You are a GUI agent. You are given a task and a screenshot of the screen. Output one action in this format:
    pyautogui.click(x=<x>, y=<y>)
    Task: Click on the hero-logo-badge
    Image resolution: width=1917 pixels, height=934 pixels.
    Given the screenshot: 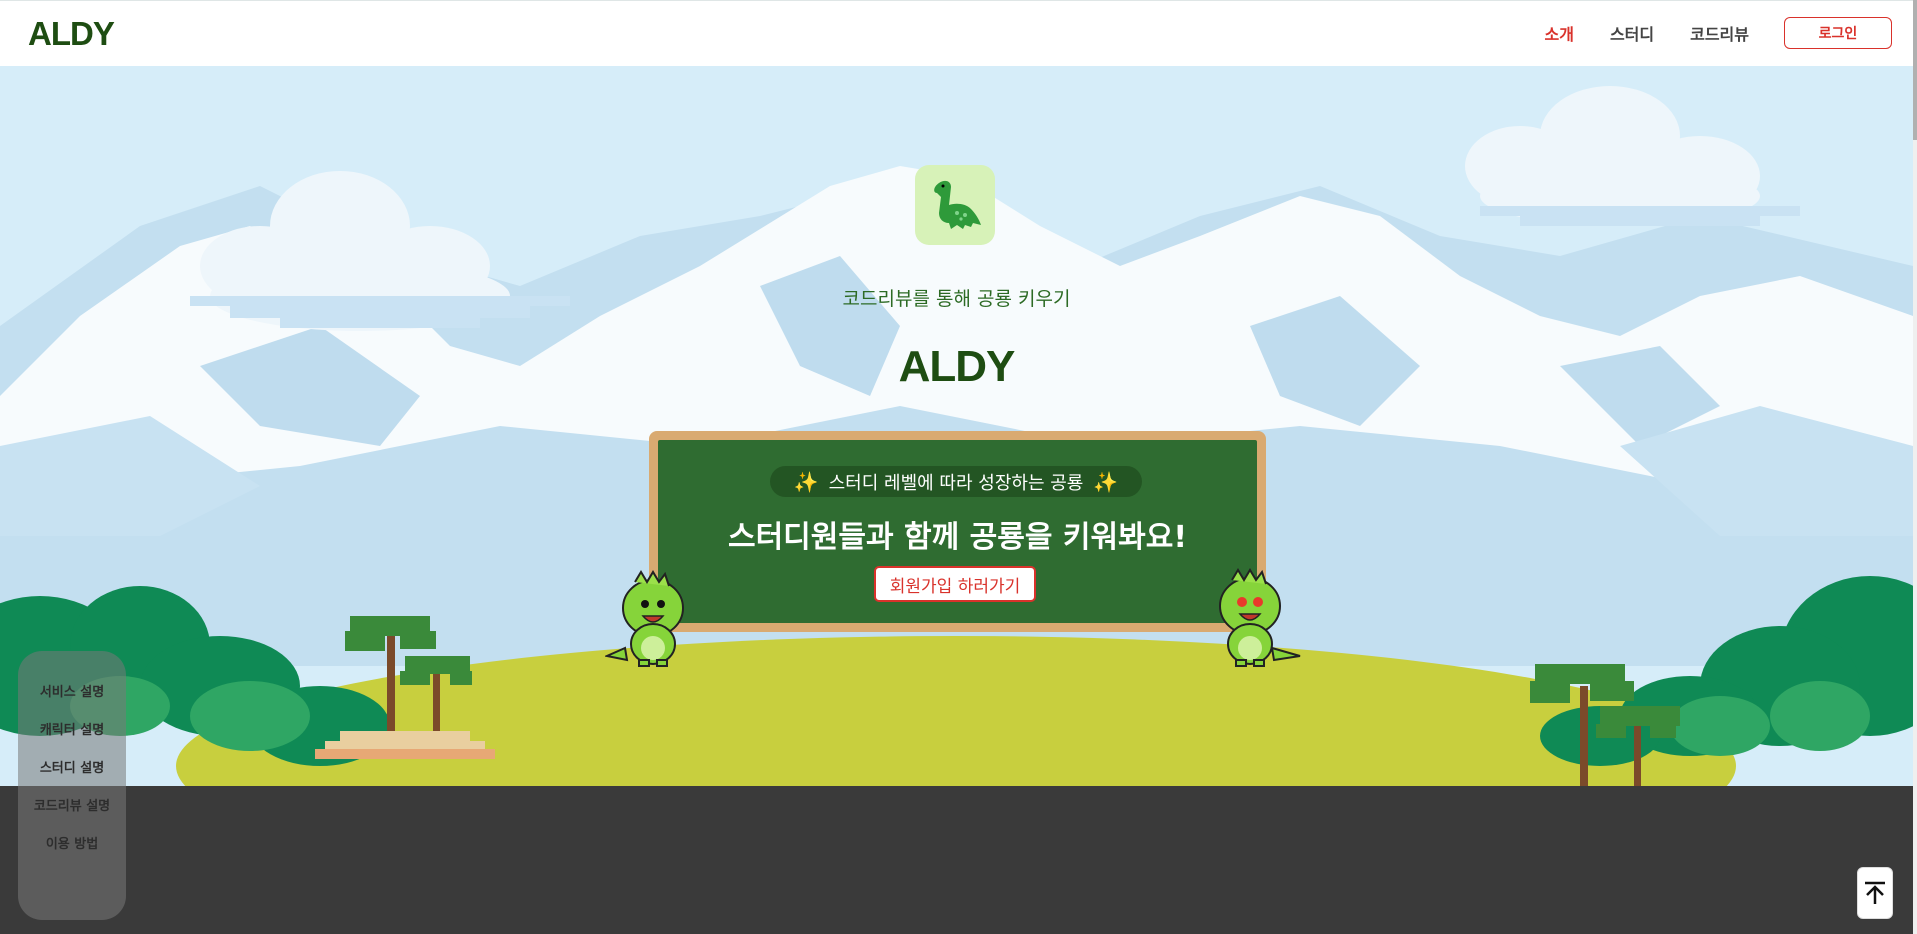 What is the action you would take?
    pyautogui.click(x=955, y=205)
    